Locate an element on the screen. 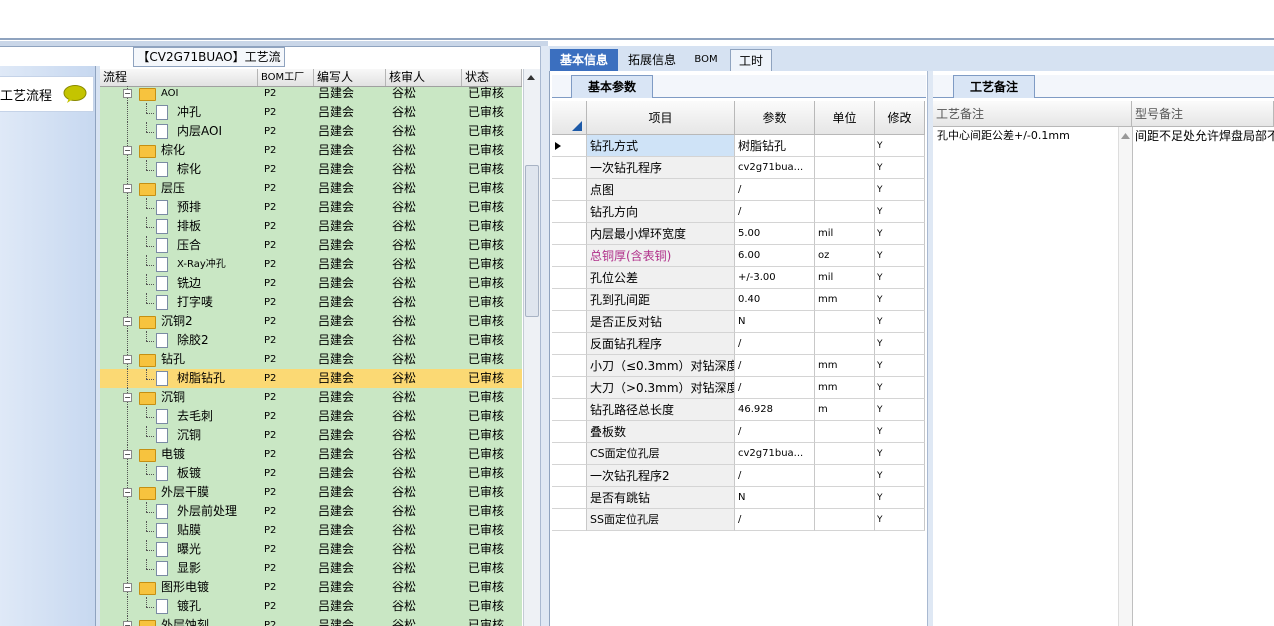 This screenshot has width=1274, height=626. tree-row: − 图形电镀 P2 吕建会 谷松 已审核 is located at coordinates (311, 587).